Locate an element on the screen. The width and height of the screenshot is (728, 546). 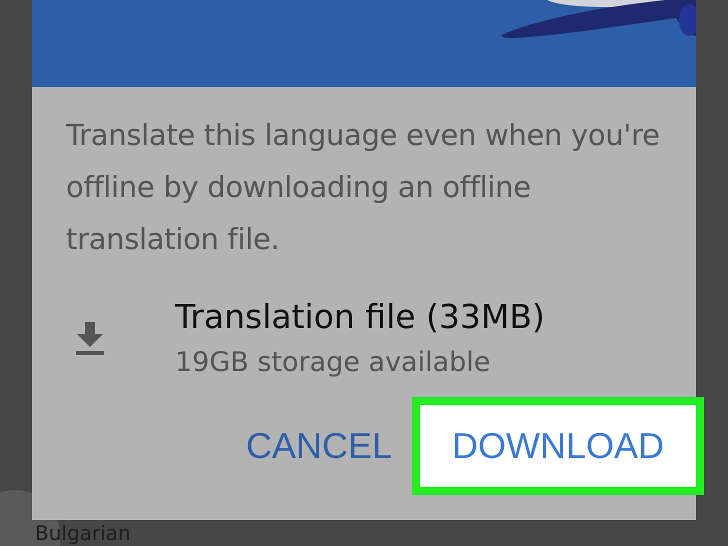
storage-text: 19GB storage available is located at coordinates (333, 363).